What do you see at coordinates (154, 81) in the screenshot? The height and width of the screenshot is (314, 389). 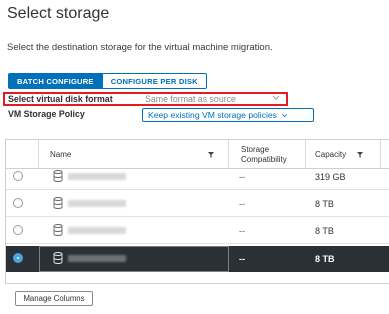 I see `tab-configure-per-disk: CONFIGURE PER DISK` at bounding box center [154, 81].